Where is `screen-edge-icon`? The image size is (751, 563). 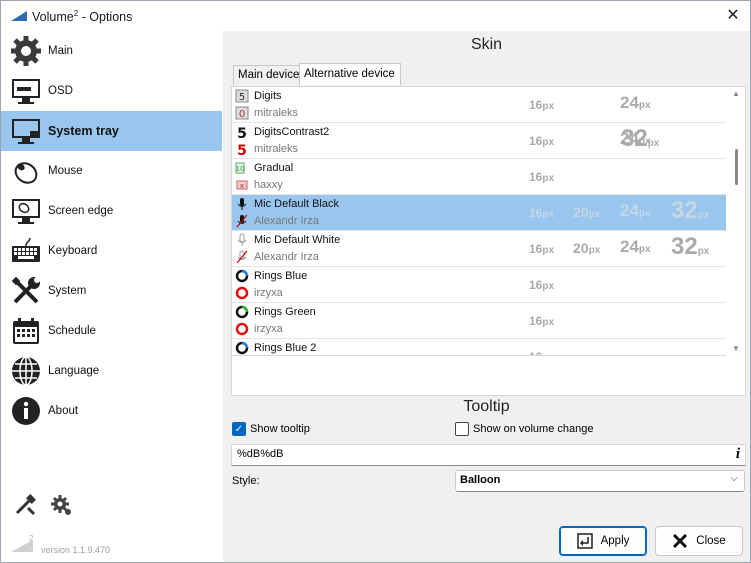 screen-edge-icon is located at coordinates (26, 211).